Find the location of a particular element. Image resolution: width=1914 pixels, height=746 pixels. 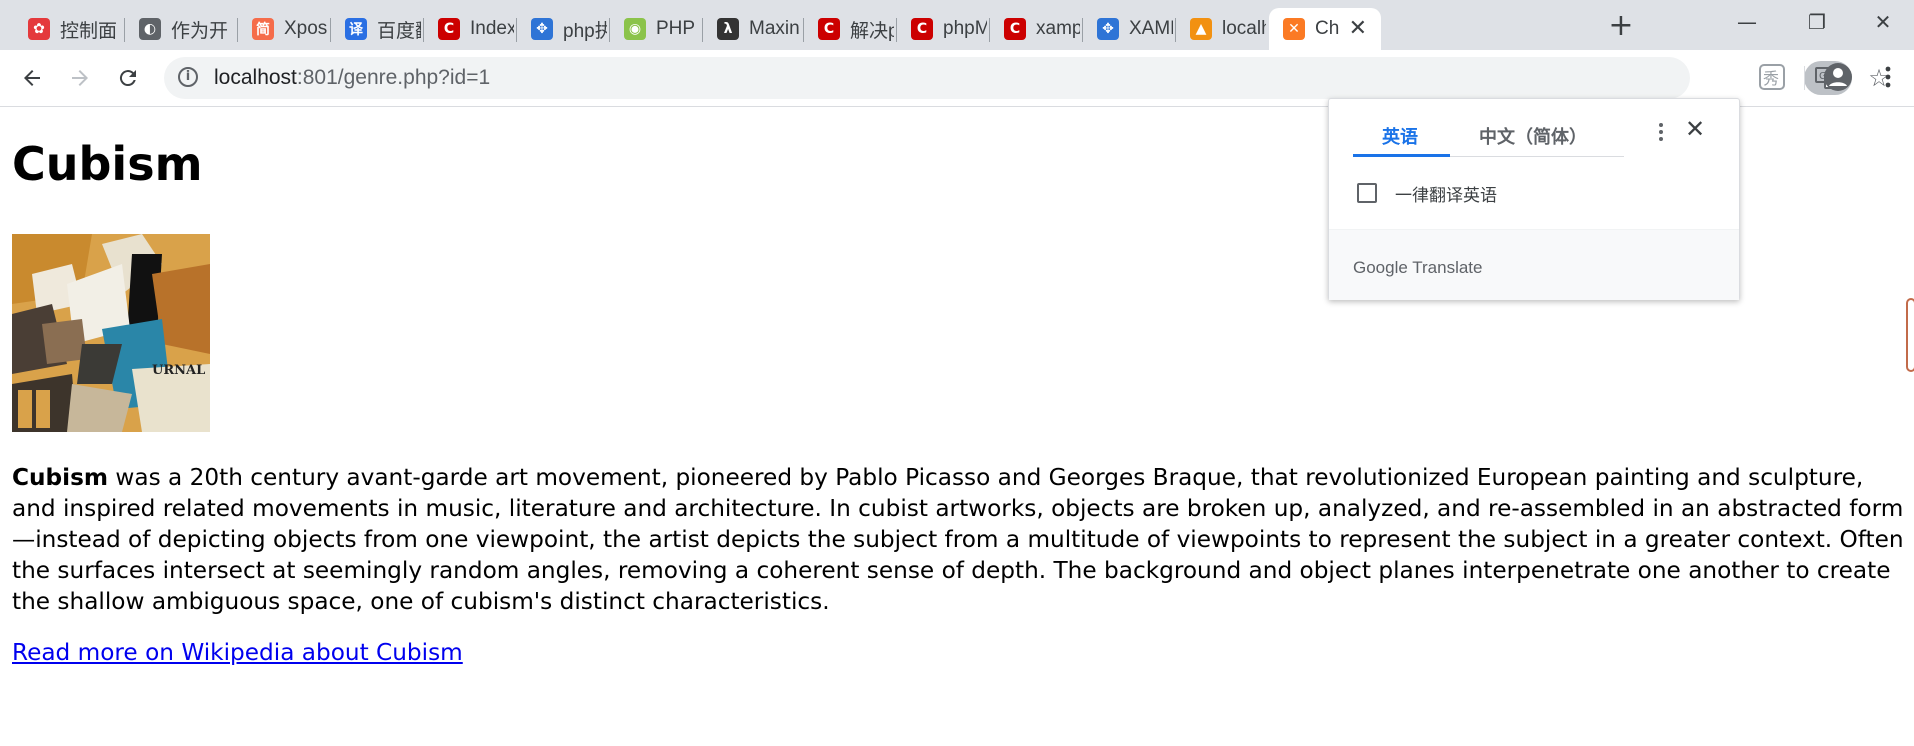

tab-title: localh is located at coordinates (1244, 28).